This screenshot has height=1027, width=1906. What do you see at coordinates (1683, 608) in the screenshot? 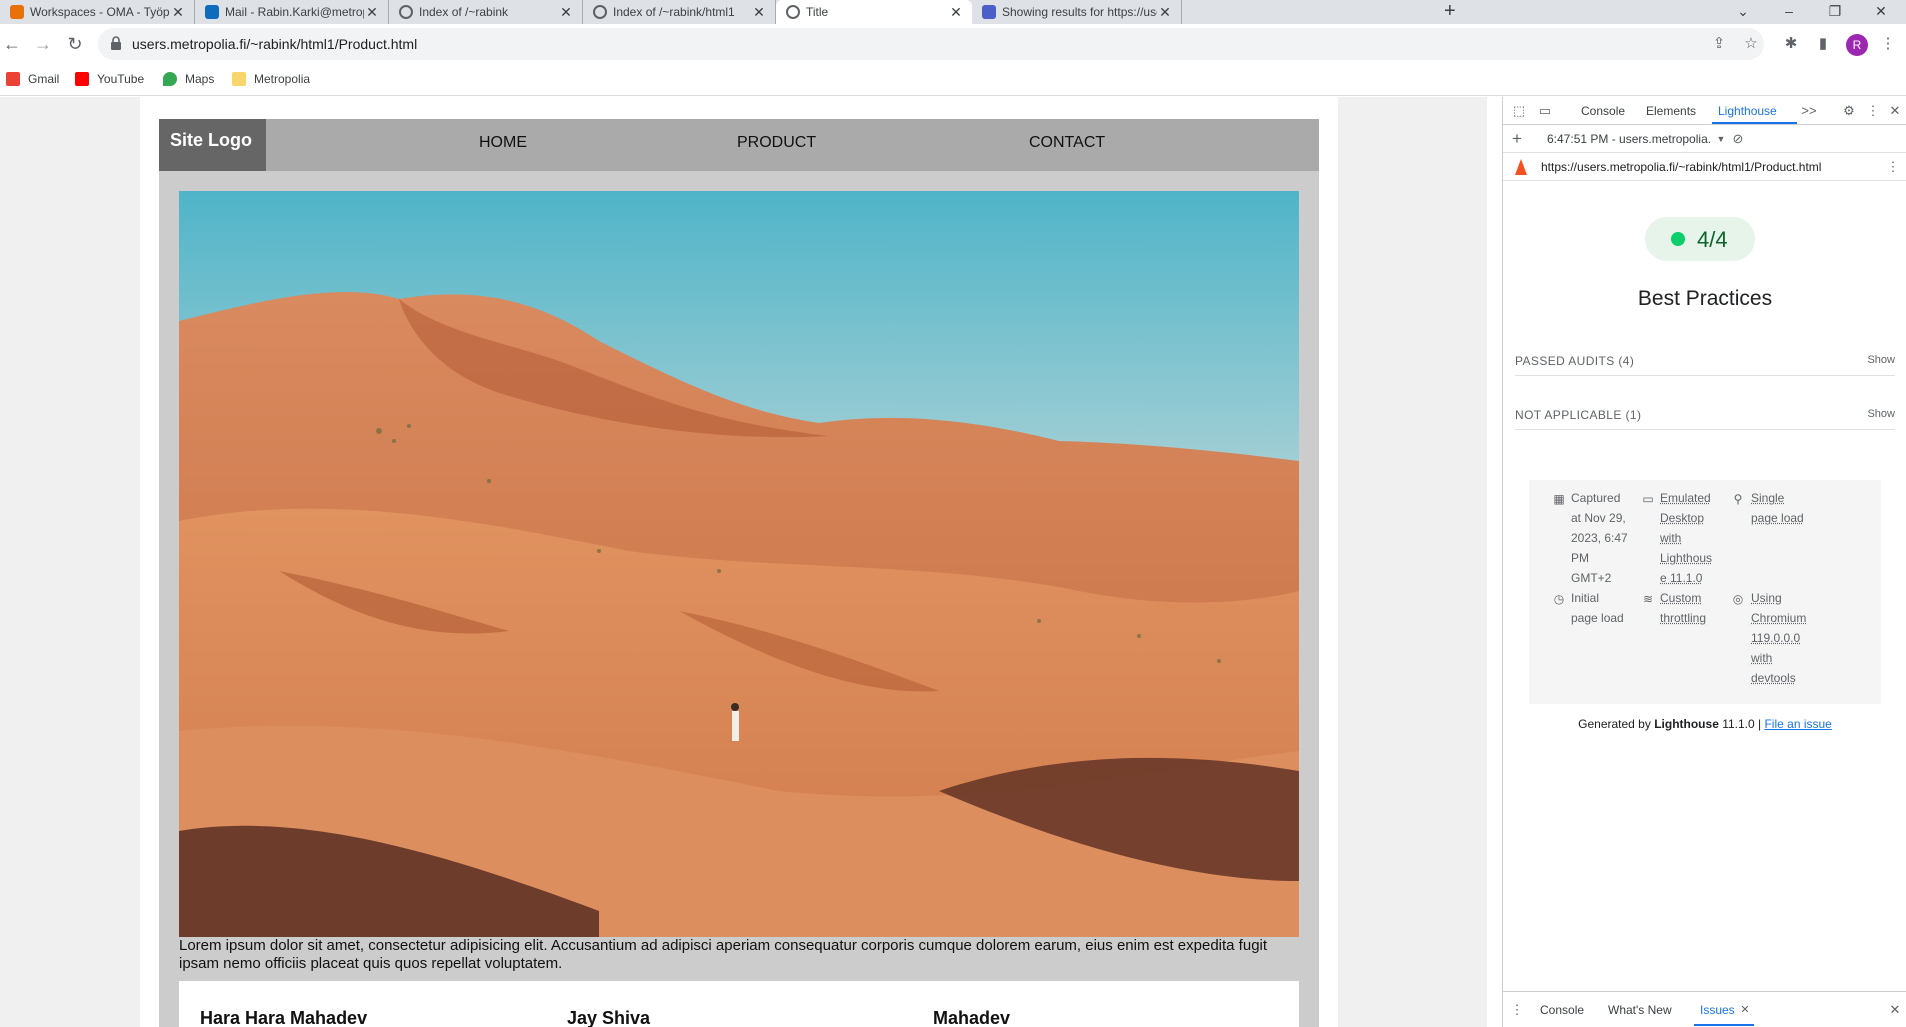
I see `throttling-info: Custom throttling` at bounding box center [1683, 608].